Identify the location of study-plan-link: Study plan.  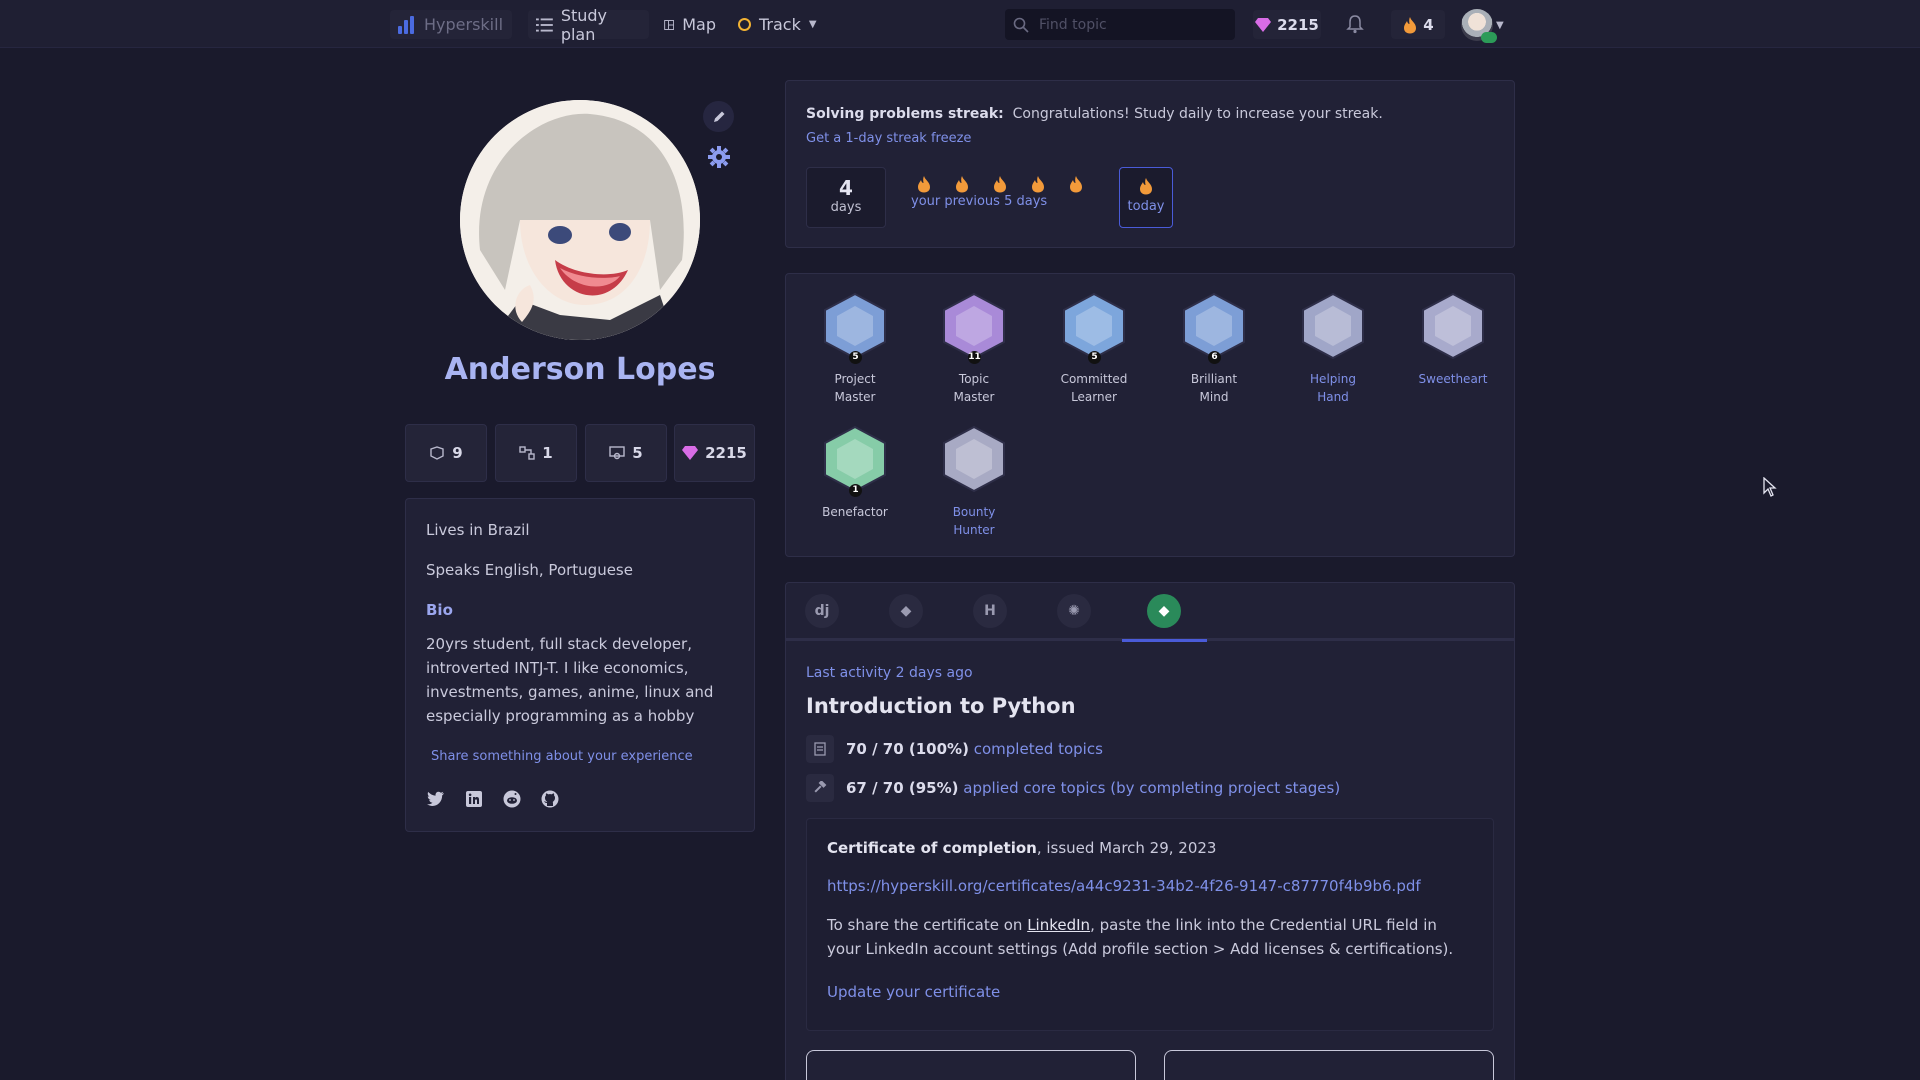
(588, 25).